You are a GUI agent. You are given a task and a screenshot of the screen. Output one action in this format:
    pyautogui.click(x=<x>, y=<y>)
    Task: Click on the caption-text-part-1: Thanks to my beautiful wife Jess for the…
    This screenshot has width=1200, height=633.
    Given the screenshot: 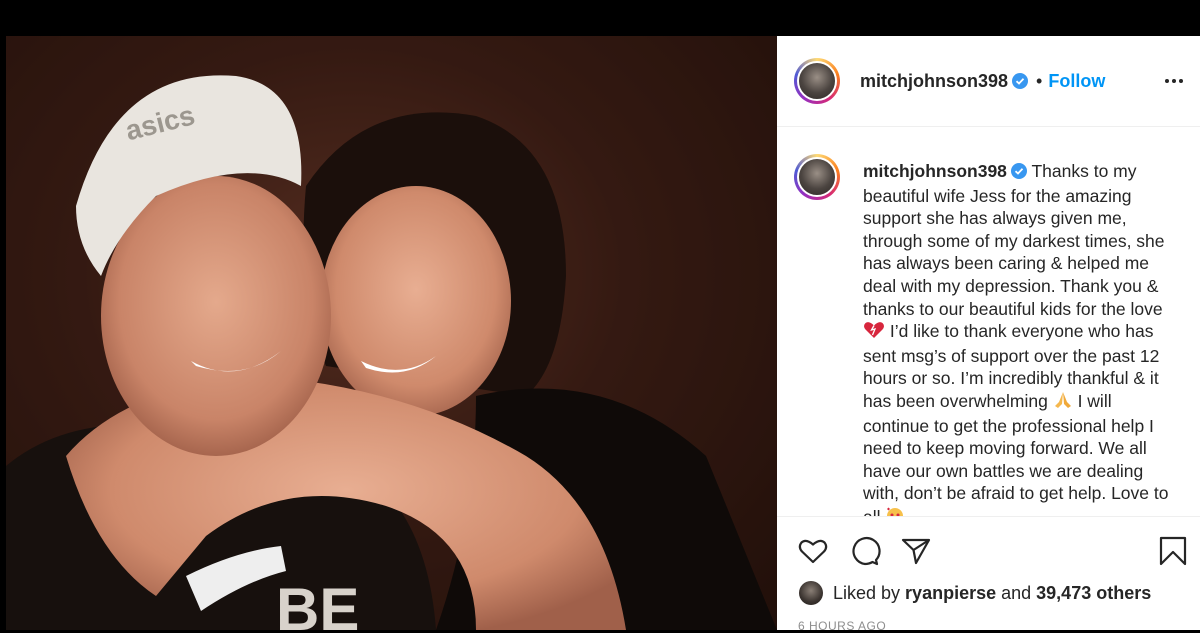 What is the action you would take?
    pyautogui.click(x=1014, y=240)
    